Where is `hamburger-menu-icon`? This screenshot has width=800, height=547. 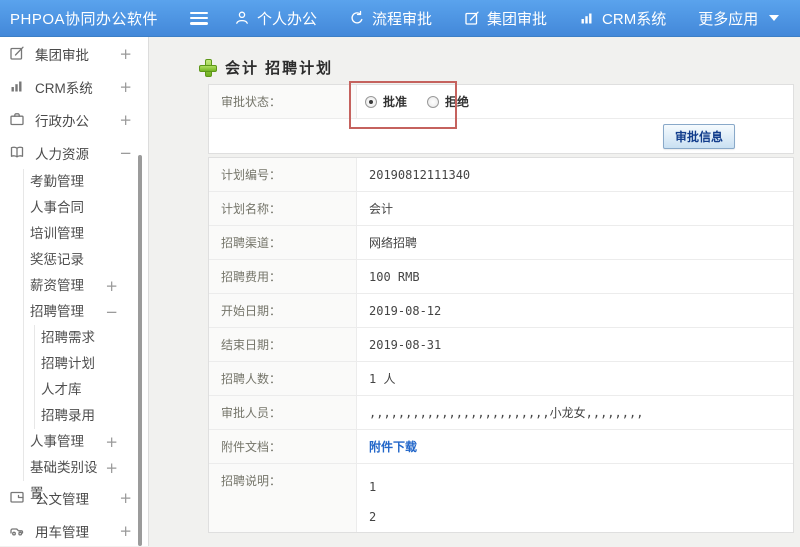
hamburger-menu-icon is located at coordinates (199, 18).